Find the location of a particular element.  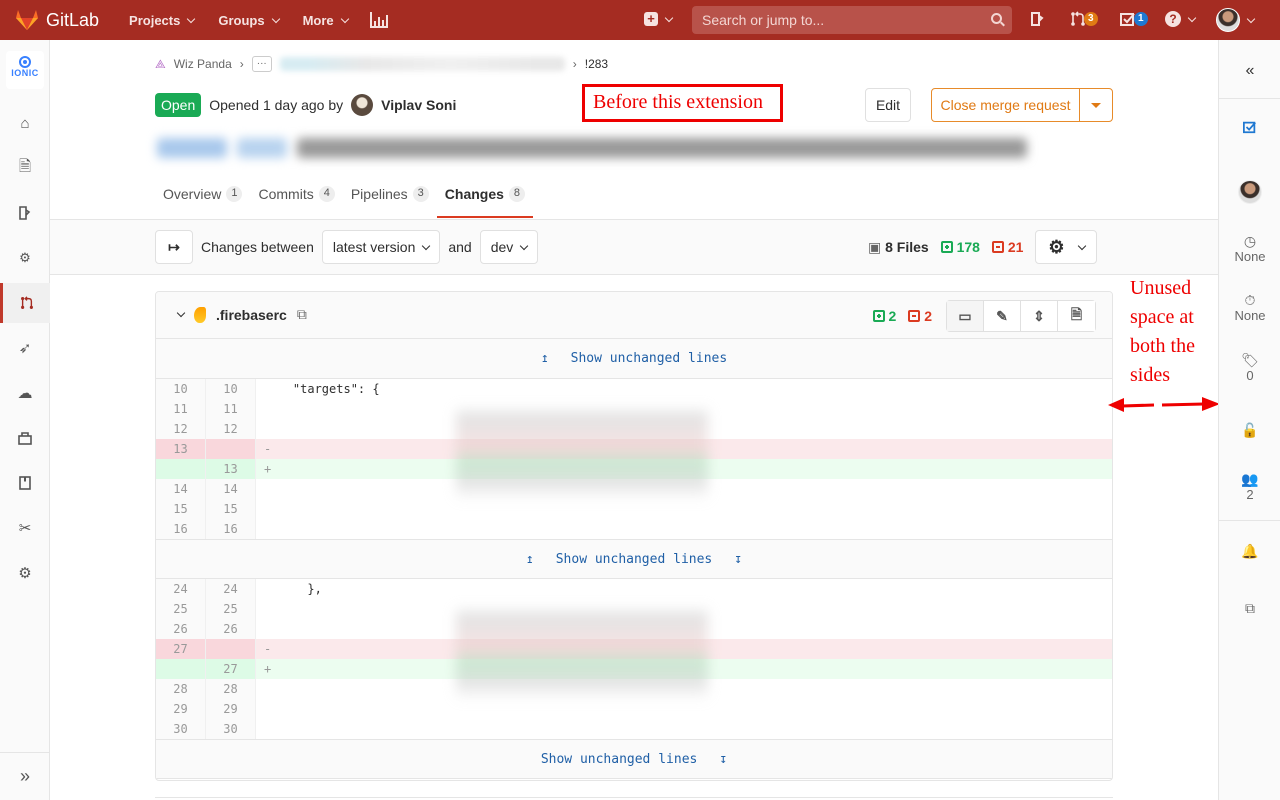

new-line-number: 24 is located at coordinates (231, 589).